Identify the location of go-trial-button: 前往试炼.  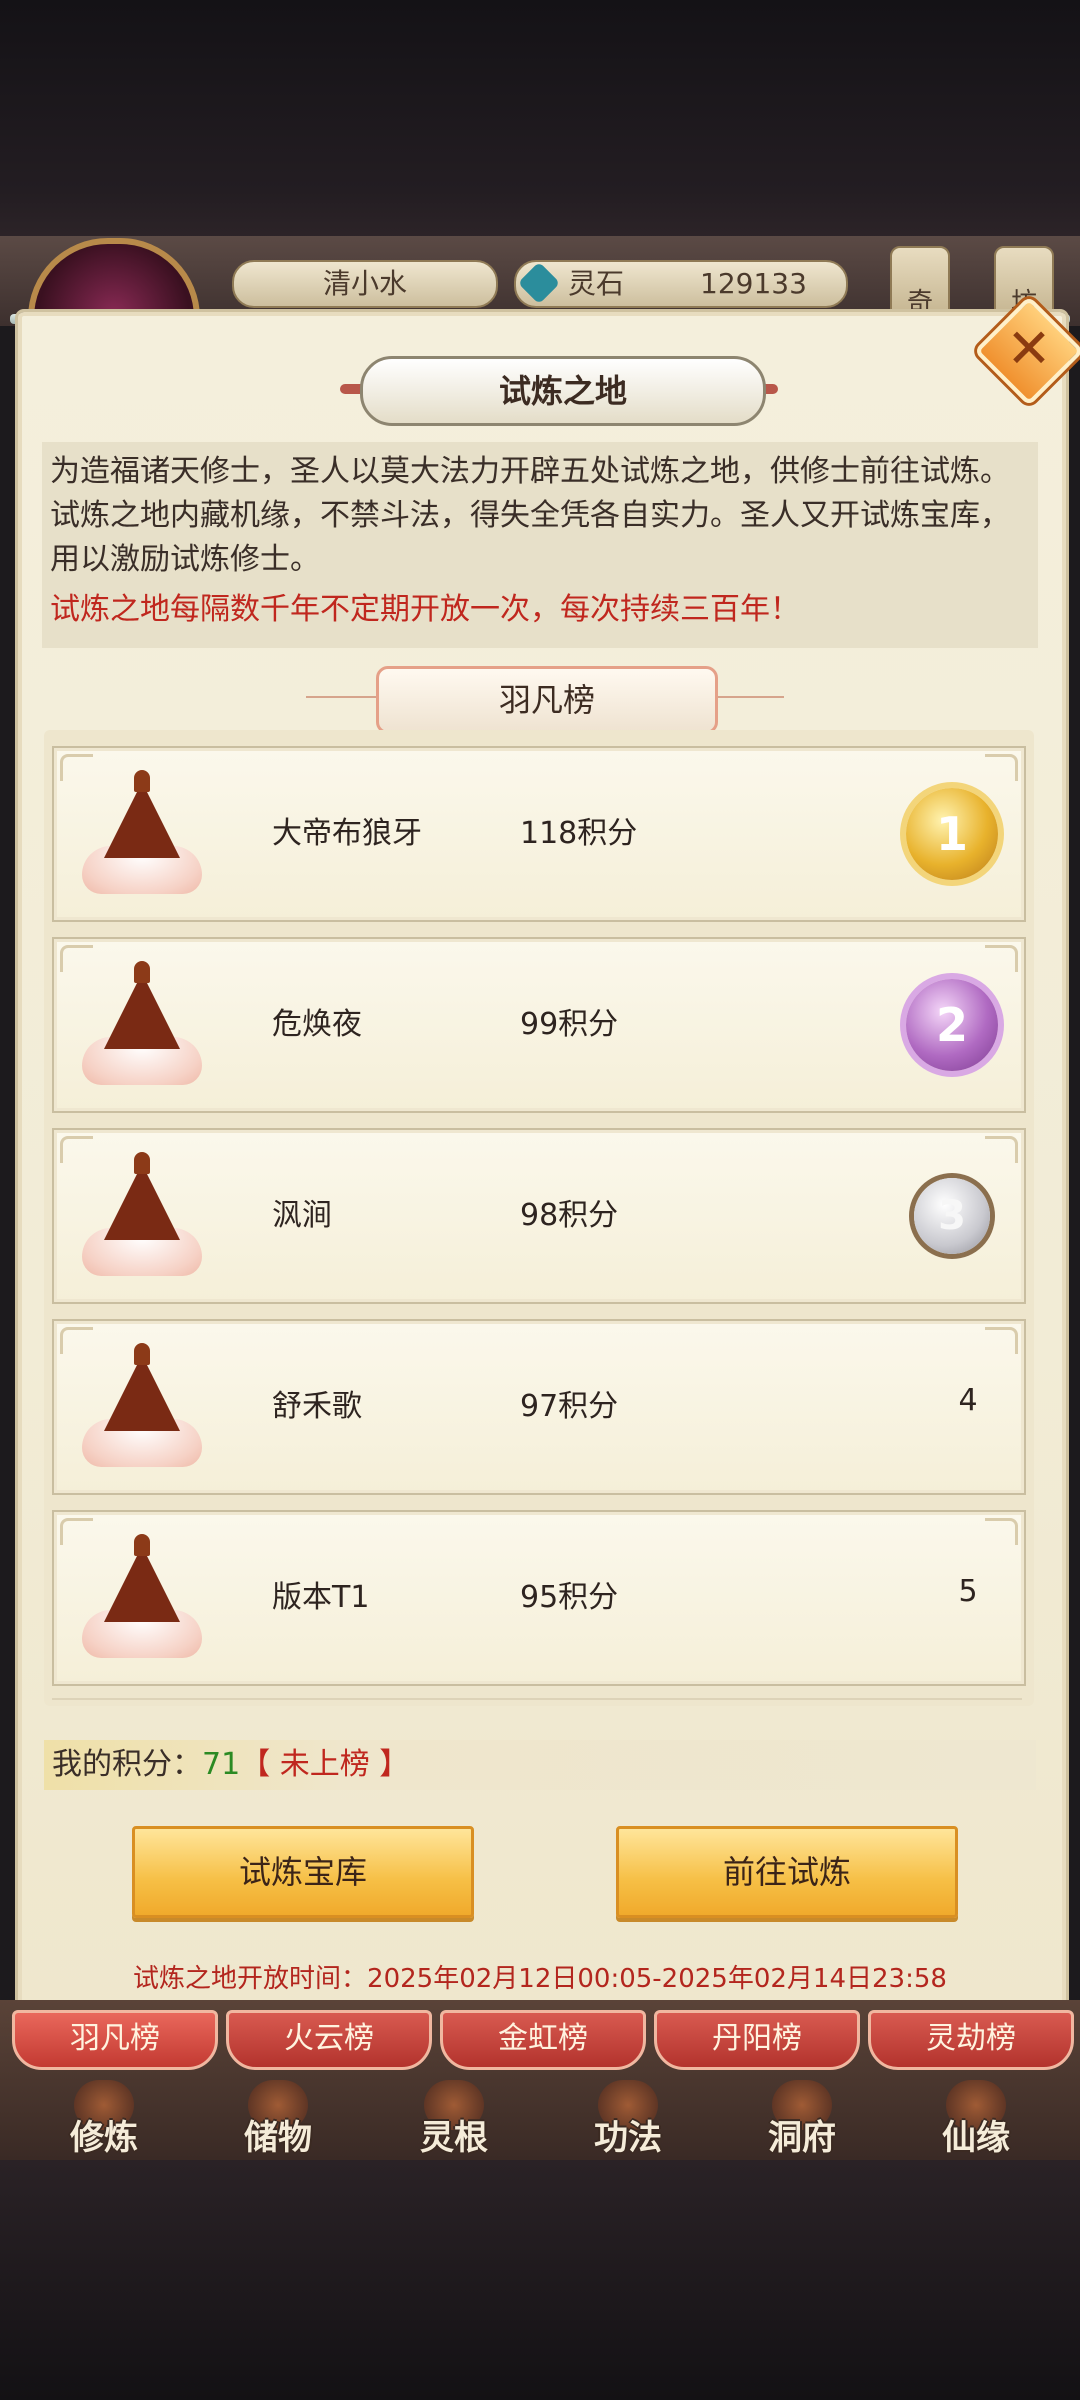
(787, 1872).